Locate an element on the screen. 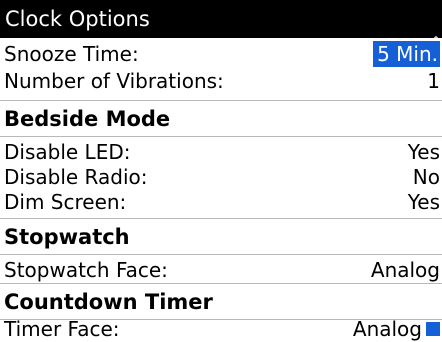 Image resolution: width=442 pixels, height=342 pixels. vibrations-label: Number of Vibrations: is located at coordinates (114, 81).